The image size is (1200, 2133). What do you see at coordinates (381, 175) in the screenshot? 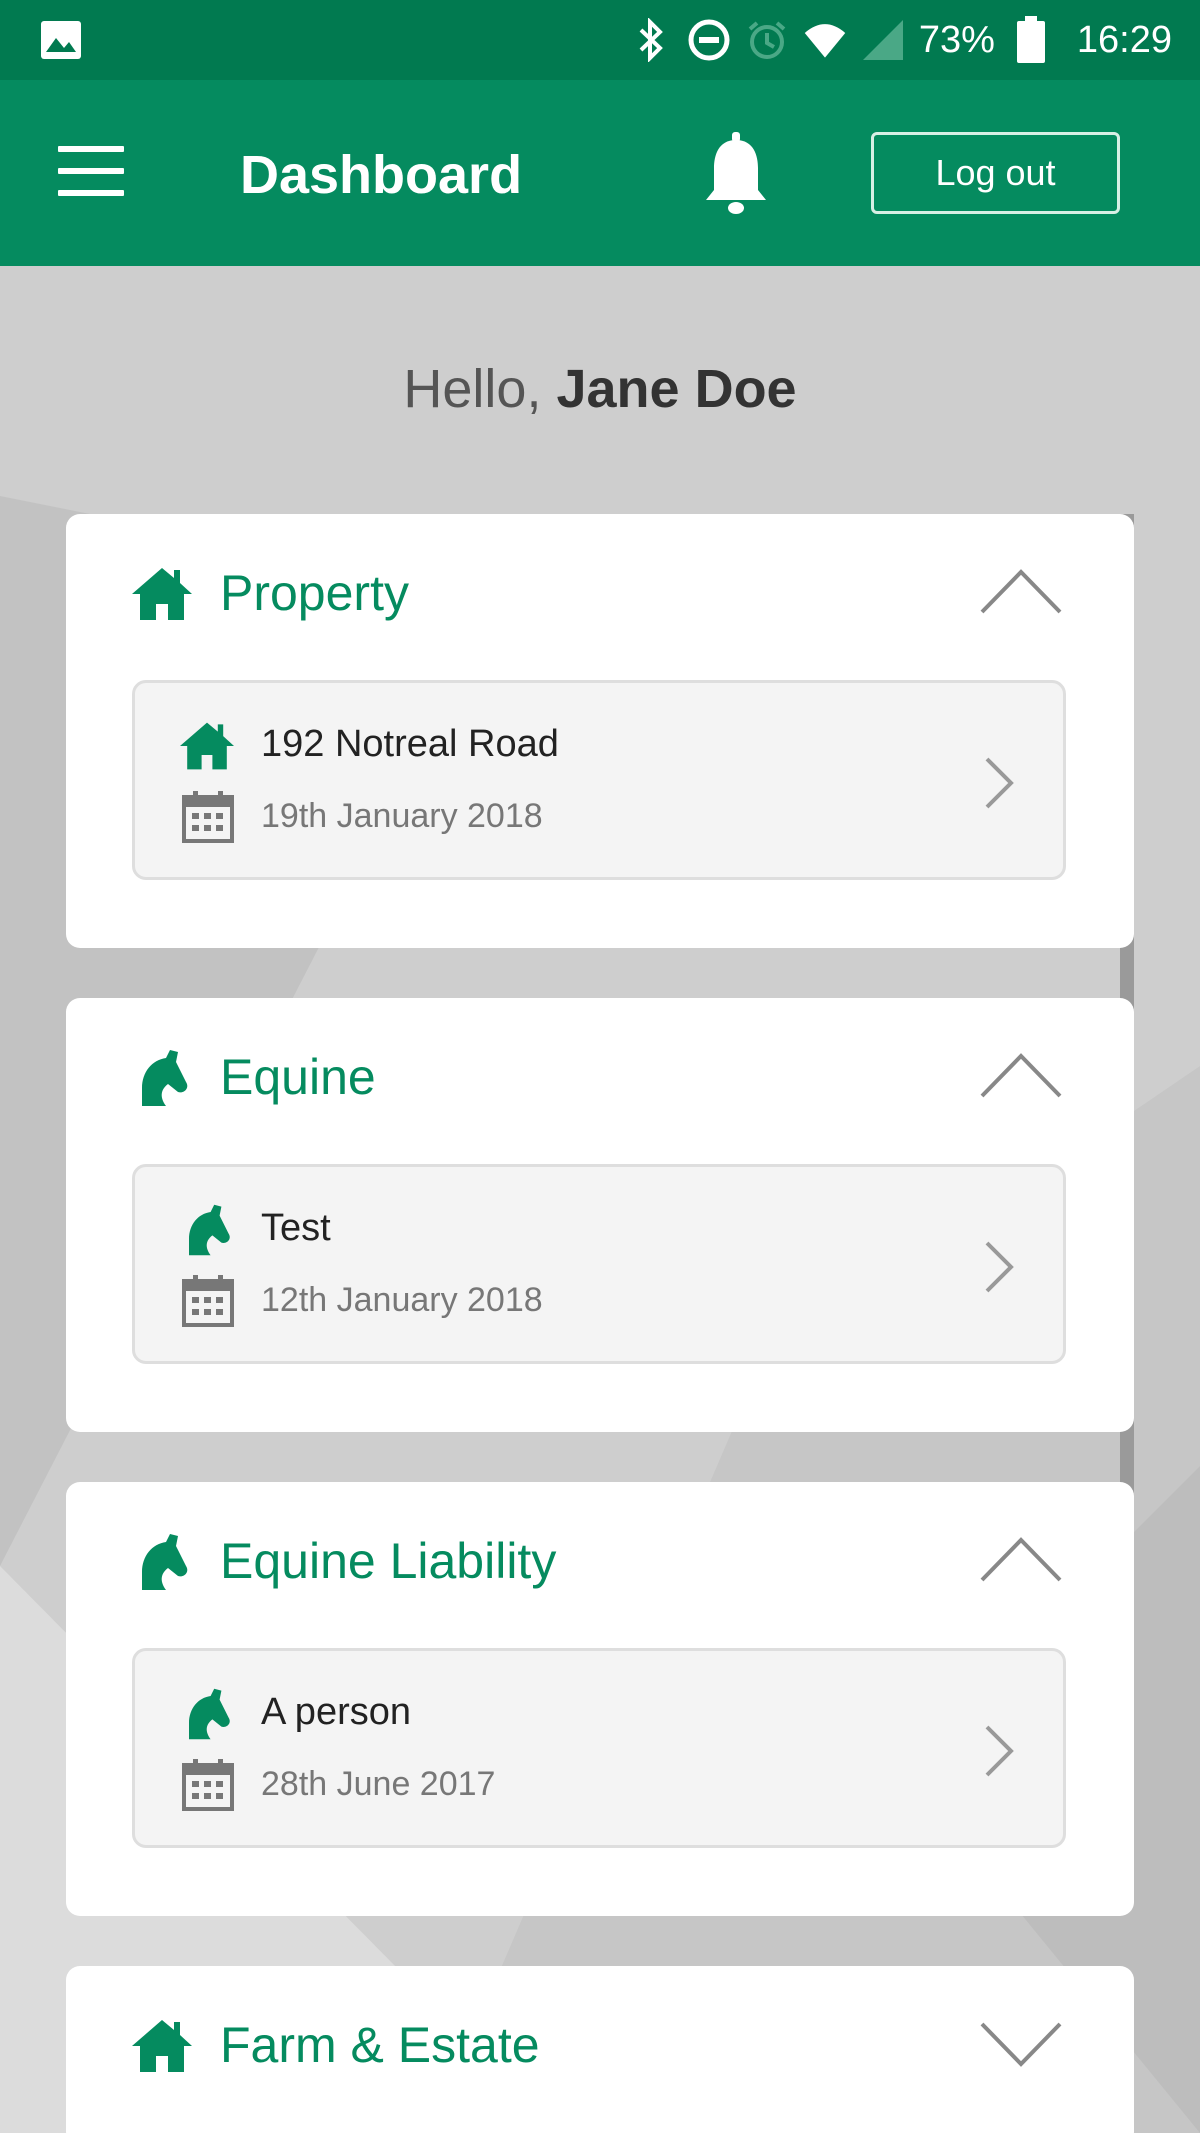
I see `page-title: Dashboard` at bounding box center [381, 175].